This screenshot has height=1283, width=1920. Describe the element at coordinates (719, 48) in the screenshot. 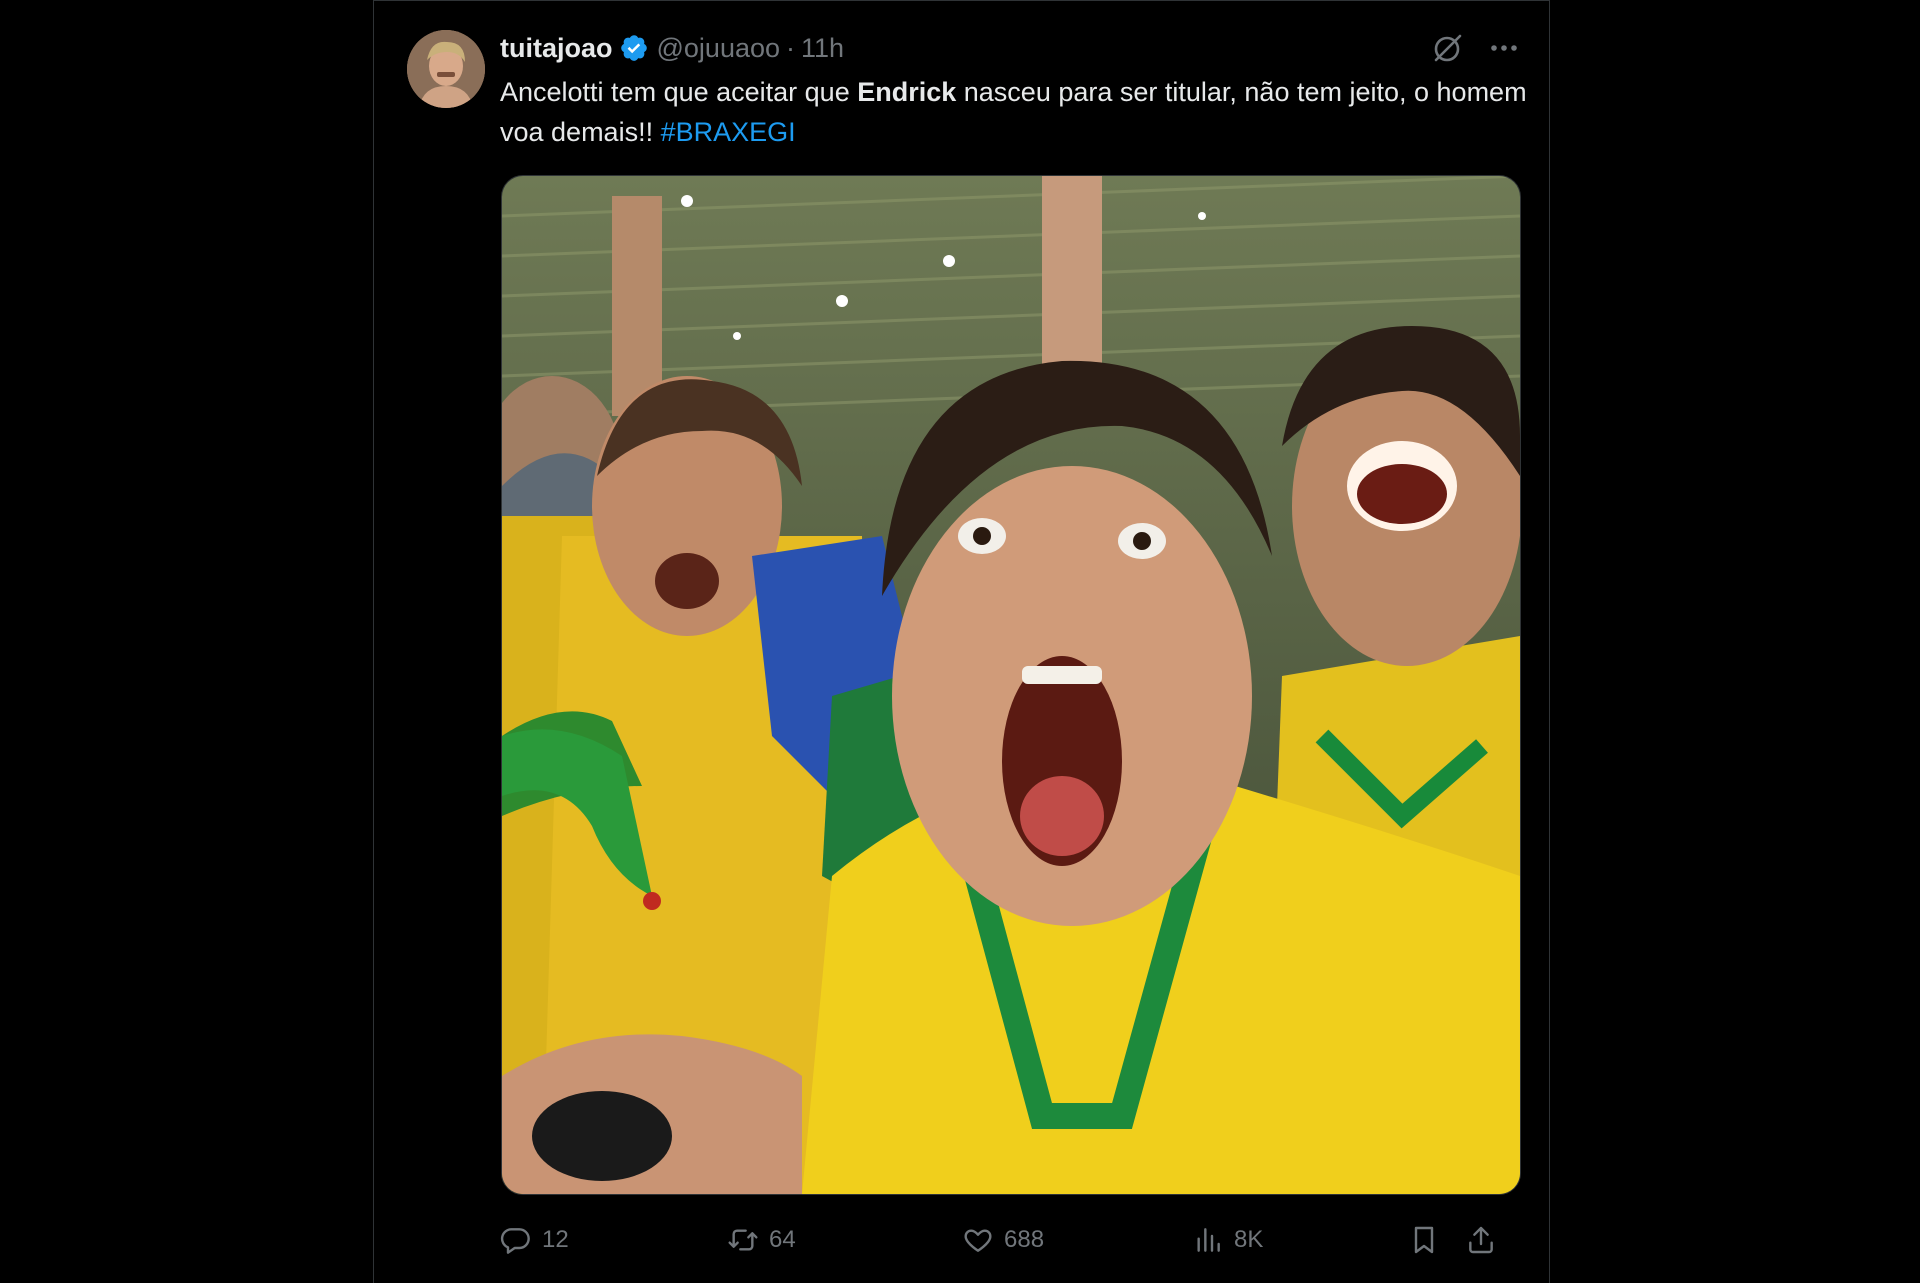

I see `handle: @ojuuaoo` at that location.